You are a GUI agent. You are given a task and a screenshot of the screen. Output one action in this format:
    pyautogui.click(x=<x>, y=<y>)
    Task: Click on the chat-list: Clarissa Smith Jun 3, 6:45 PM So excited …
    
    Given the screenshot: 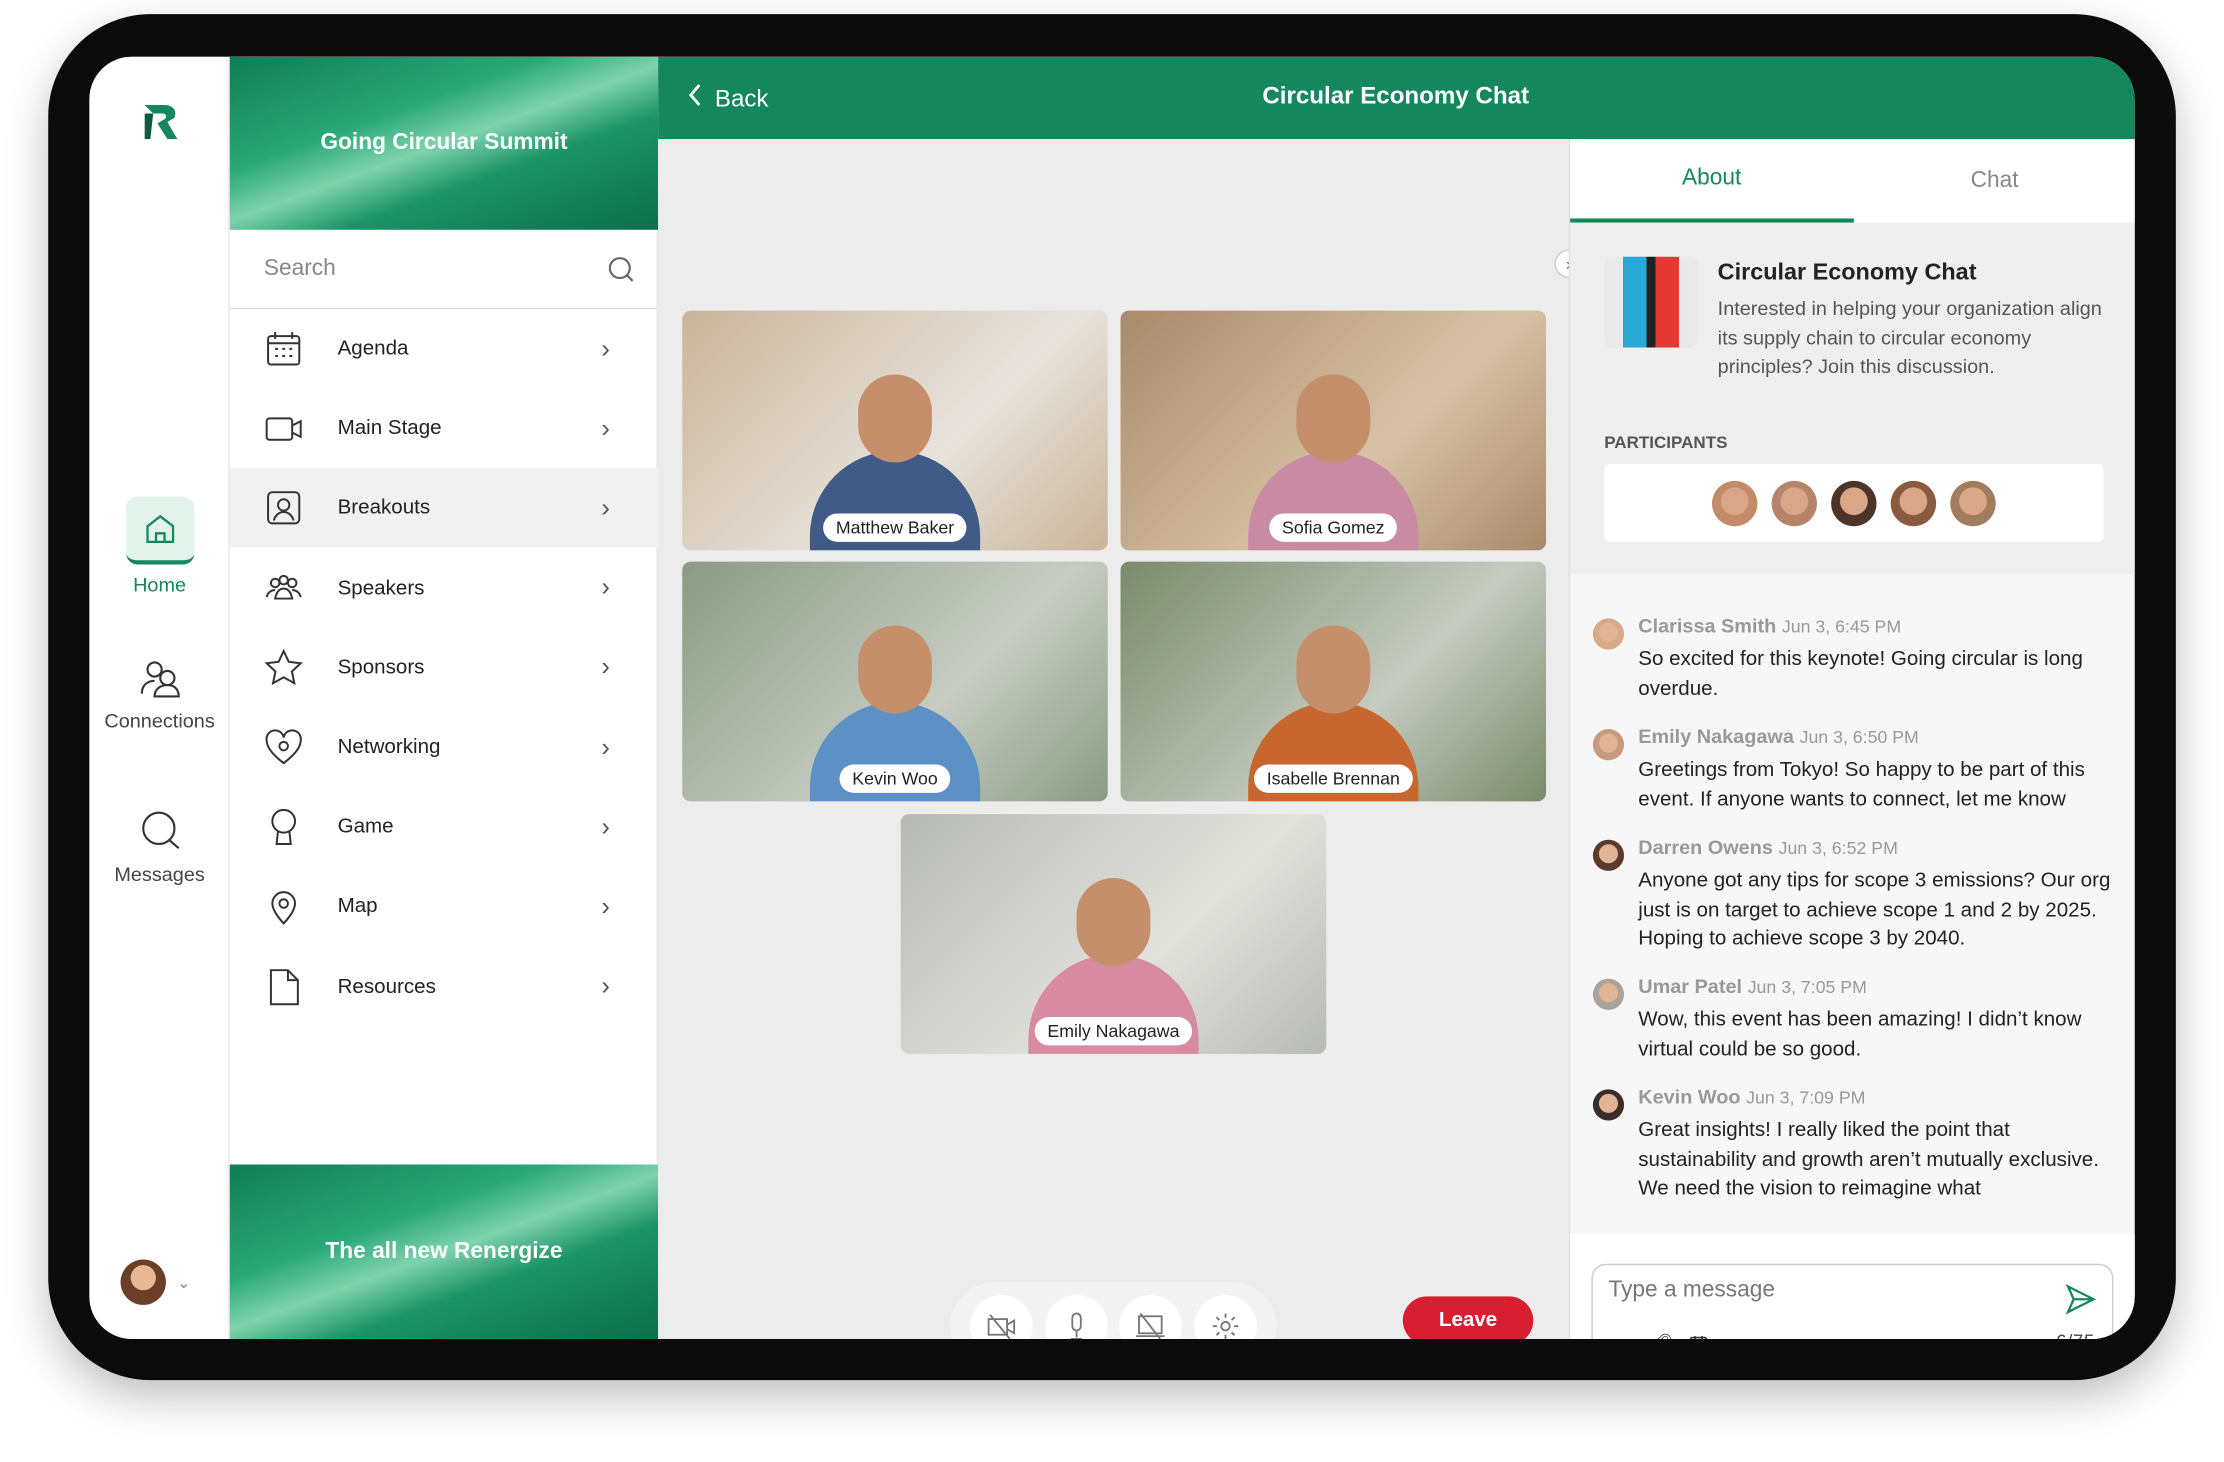 What is the action you would take?
    pyautogui.click(x=1852, y=904)
    